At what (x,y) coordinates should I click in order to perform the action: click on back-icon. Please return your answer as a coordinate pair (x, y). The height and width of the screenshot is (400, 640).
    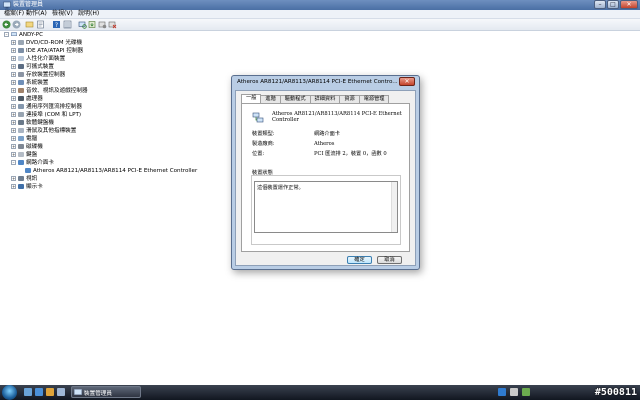
    Looking at the image, I should click on (6, 24).